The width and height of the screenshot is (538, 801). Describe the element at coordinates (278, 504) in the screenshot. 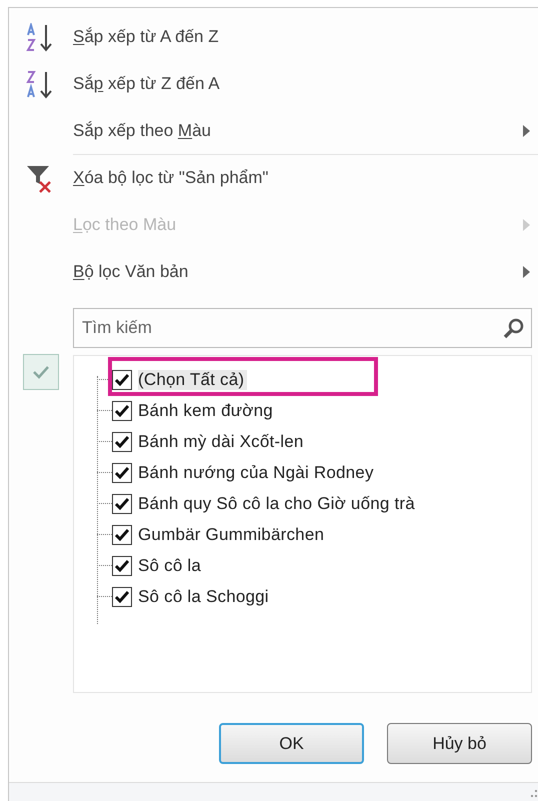

I see `value-label: Bánh quy Sô cô la cho Giờ uống trà` at that location.